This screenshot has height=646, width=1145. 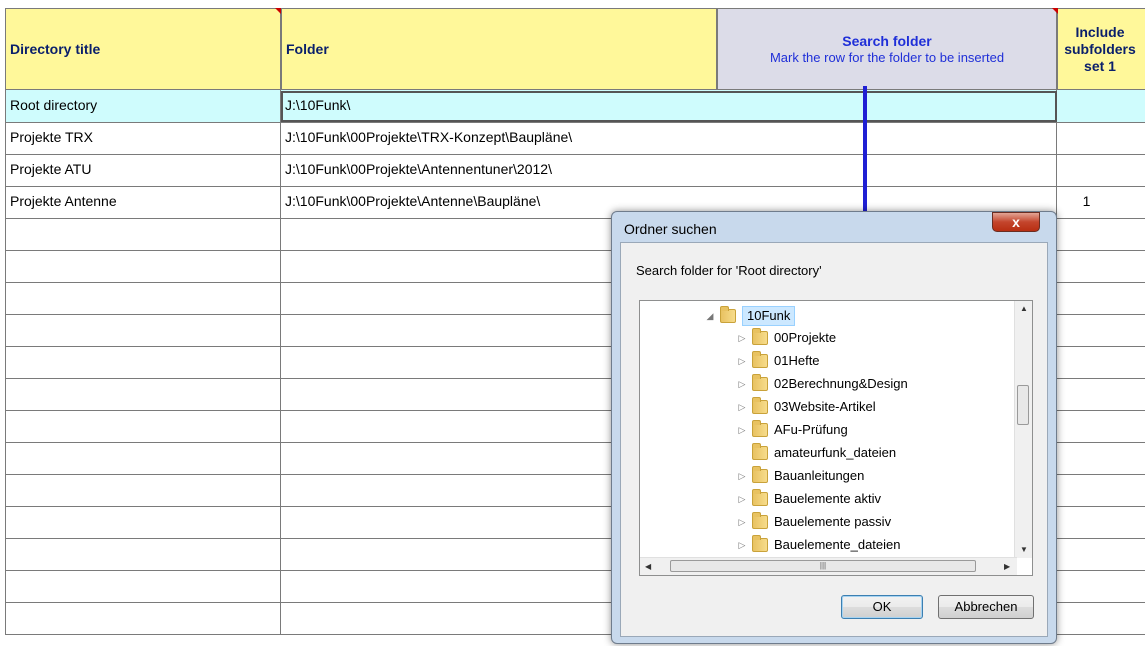 What do you see at coordinates (1024, 308) in the screenshot?
I see `scroll-up-icon: ▲` at bounding box center [1024, 308].